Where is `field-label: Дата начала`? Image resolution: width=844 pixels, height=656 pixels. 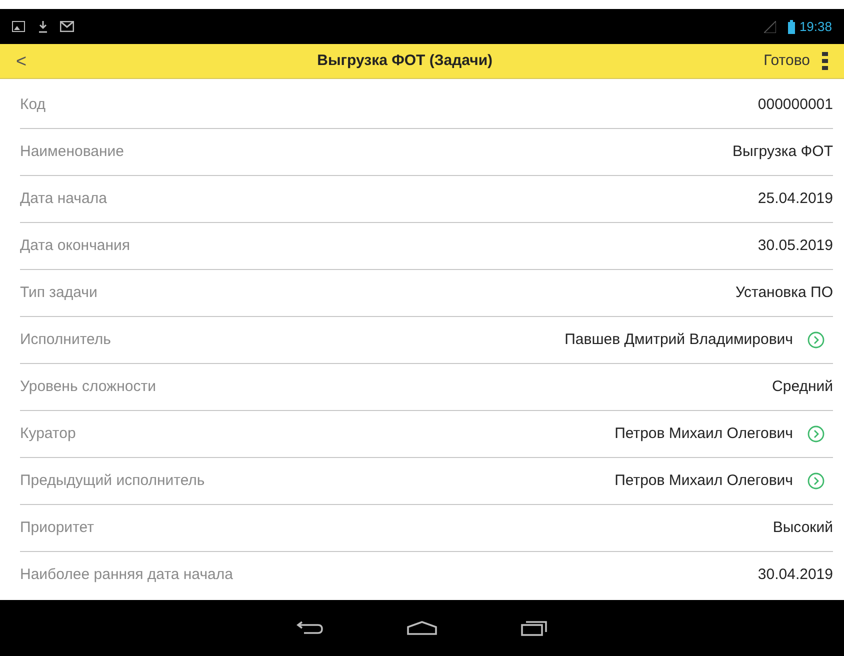
field-label: Дата начала is located at coordinates (64, 198).